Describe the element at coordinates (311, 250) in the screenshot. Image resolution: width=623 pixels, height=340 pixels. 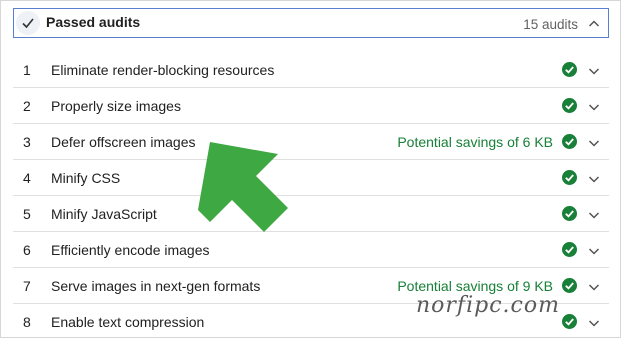
I see `audit-row: 6 Efficiently encode images` at that location.